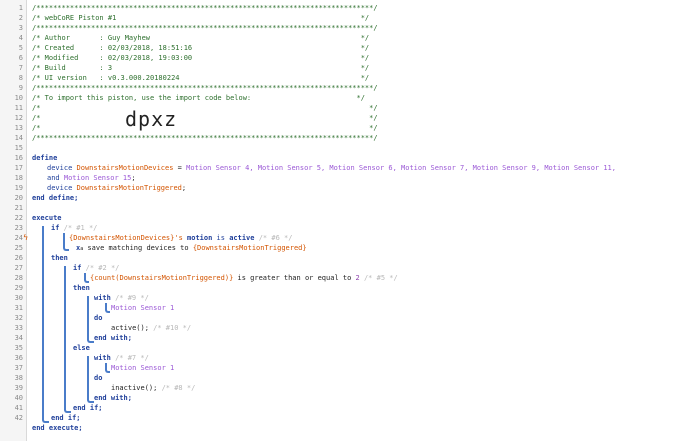 This screenshot has height=441, width=690. What do you see at coordinates (201, 68) in the screenshot?
I see `header-comment-line: /* Build : 3 */` at bounding box center [201, 68].